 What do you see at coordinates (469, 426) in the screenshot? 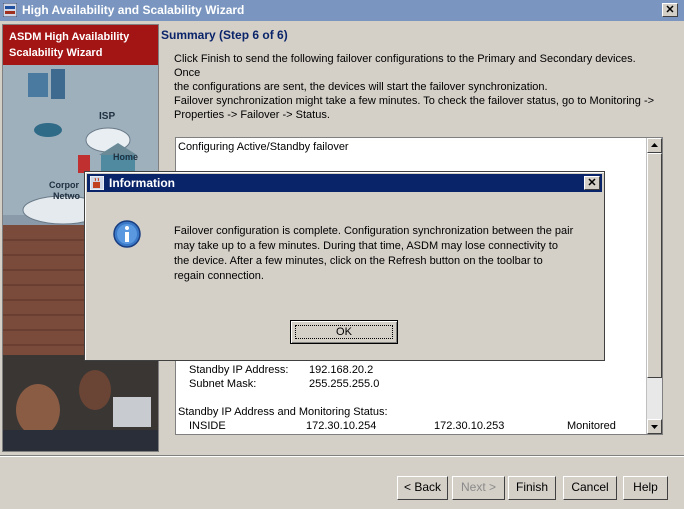
I see `row-ip2: 172.30.10.253` at bounding box center [469, 426].